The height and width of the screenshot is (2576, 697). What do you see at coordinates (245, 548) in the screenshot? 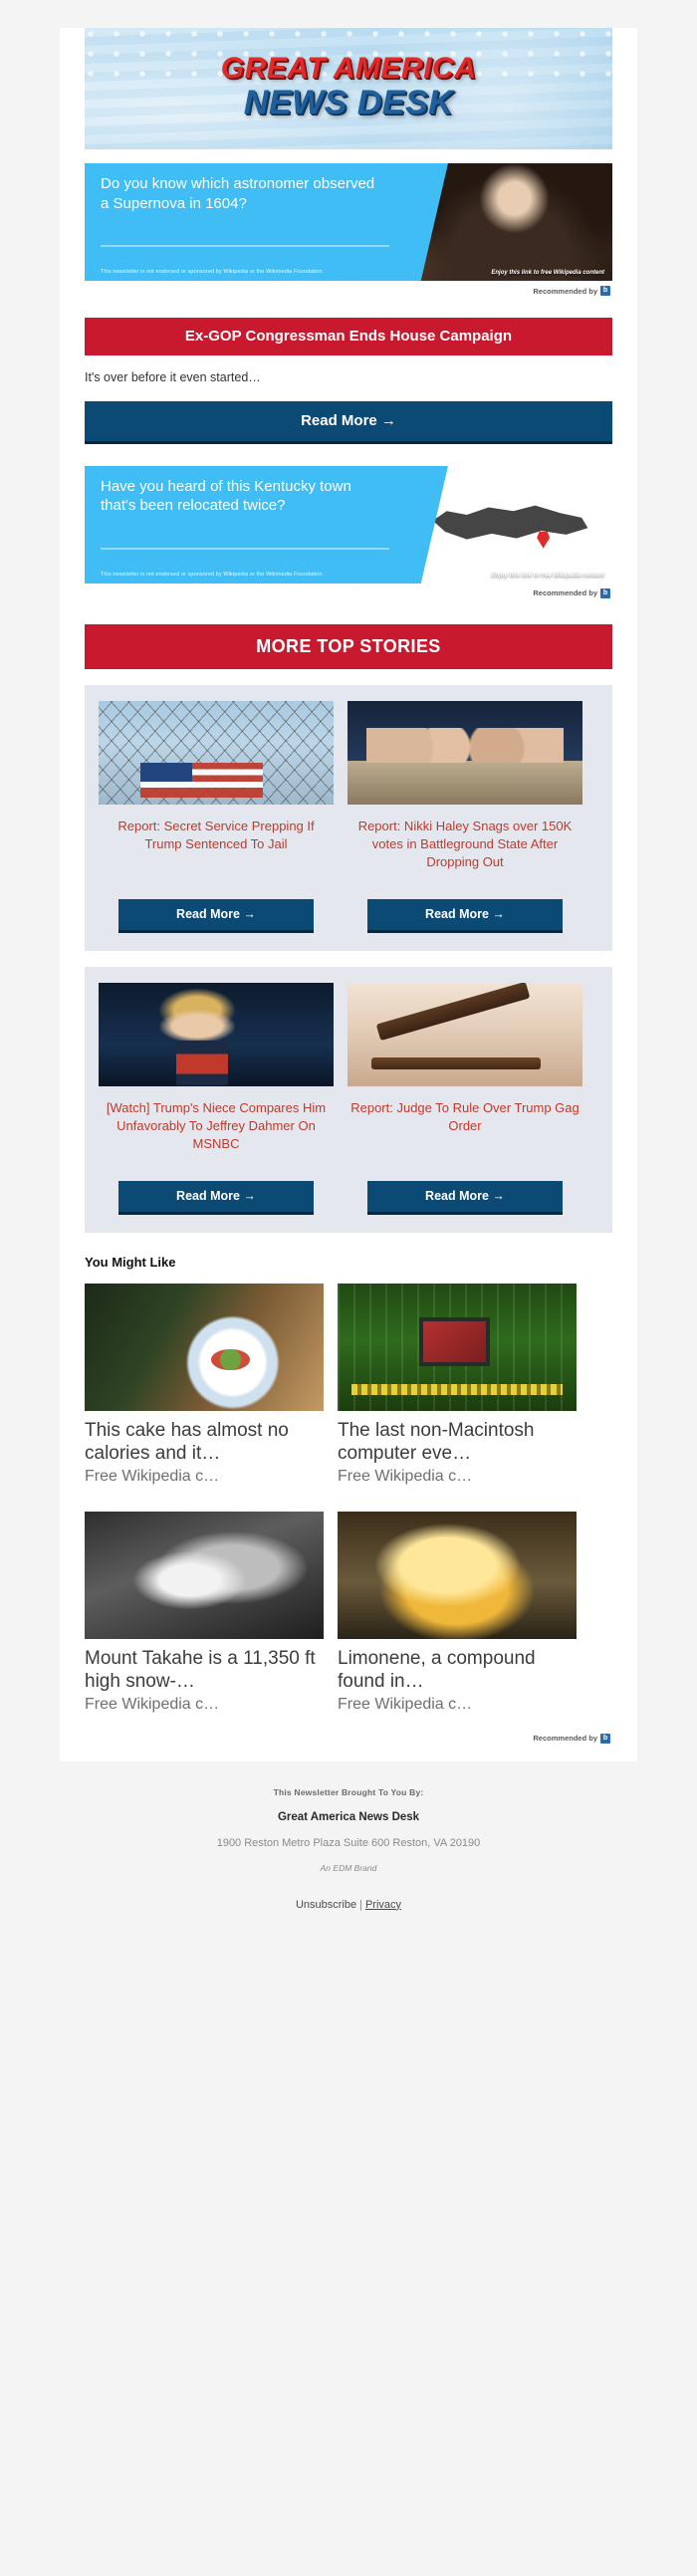
I see `ad-2-divider` at bounding box center [245, 548].